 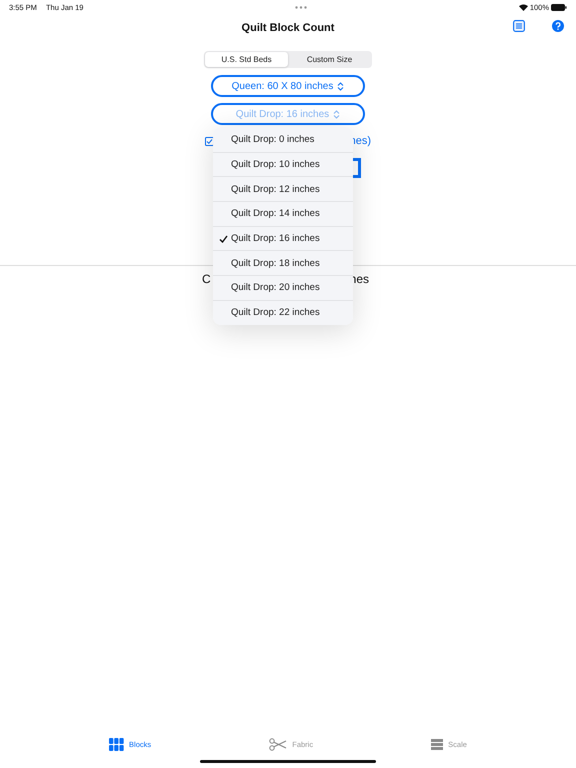 What do you see at coordinates (283, 164) in the screenshot?
I see `menu-item: Quilt Drop: 10 inches` at bounding box center [283, 164].